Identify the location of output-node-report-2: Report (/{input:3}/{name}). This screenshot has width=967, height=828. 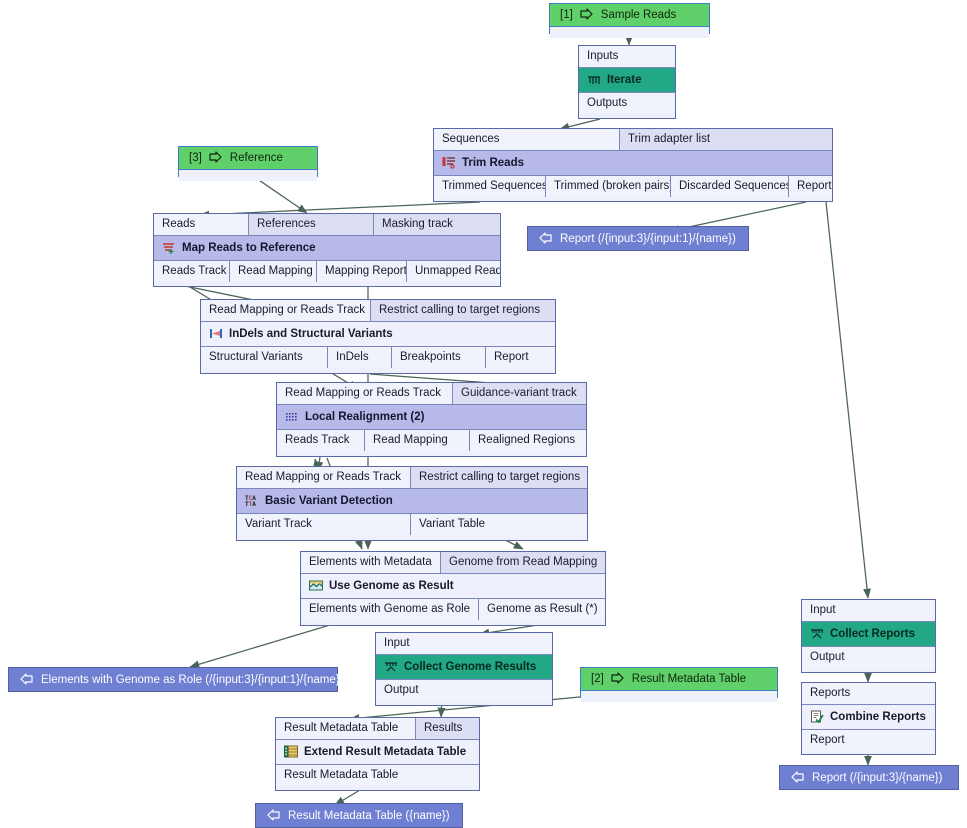
(869, 777).